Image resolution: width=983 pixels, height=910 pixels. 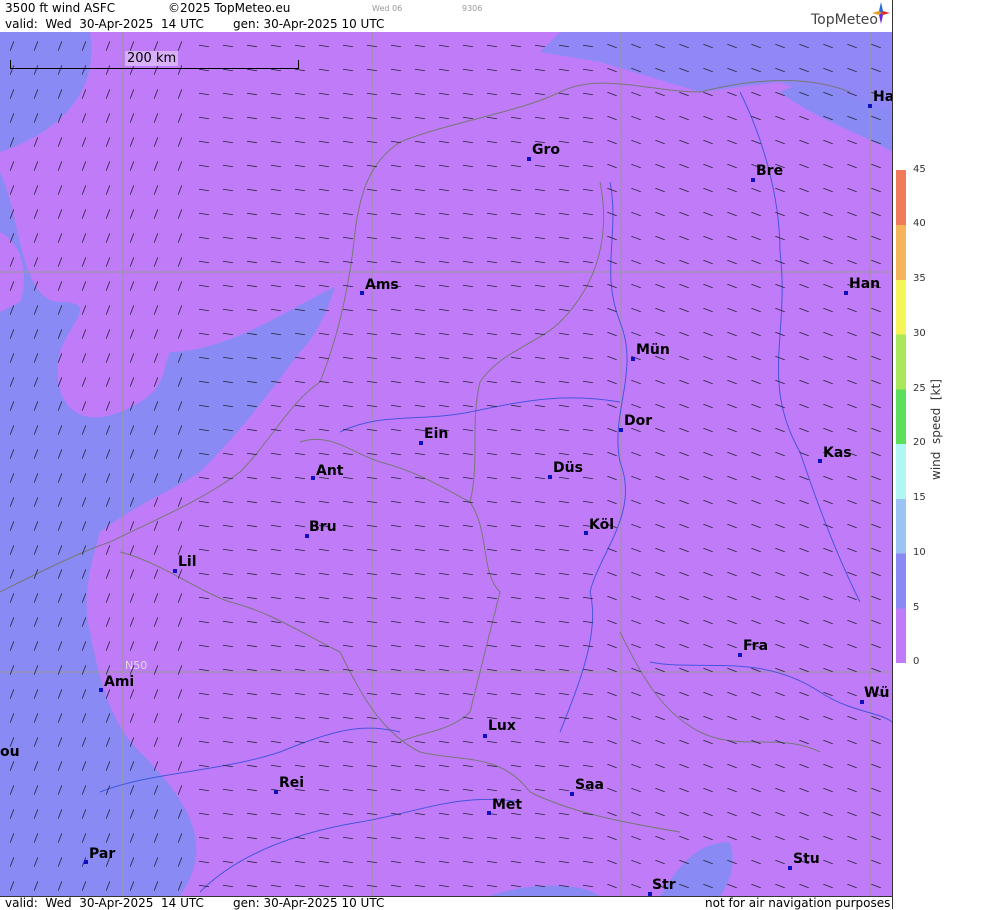 I want to click on legend-tick: 40, so click(x=919, y=223).